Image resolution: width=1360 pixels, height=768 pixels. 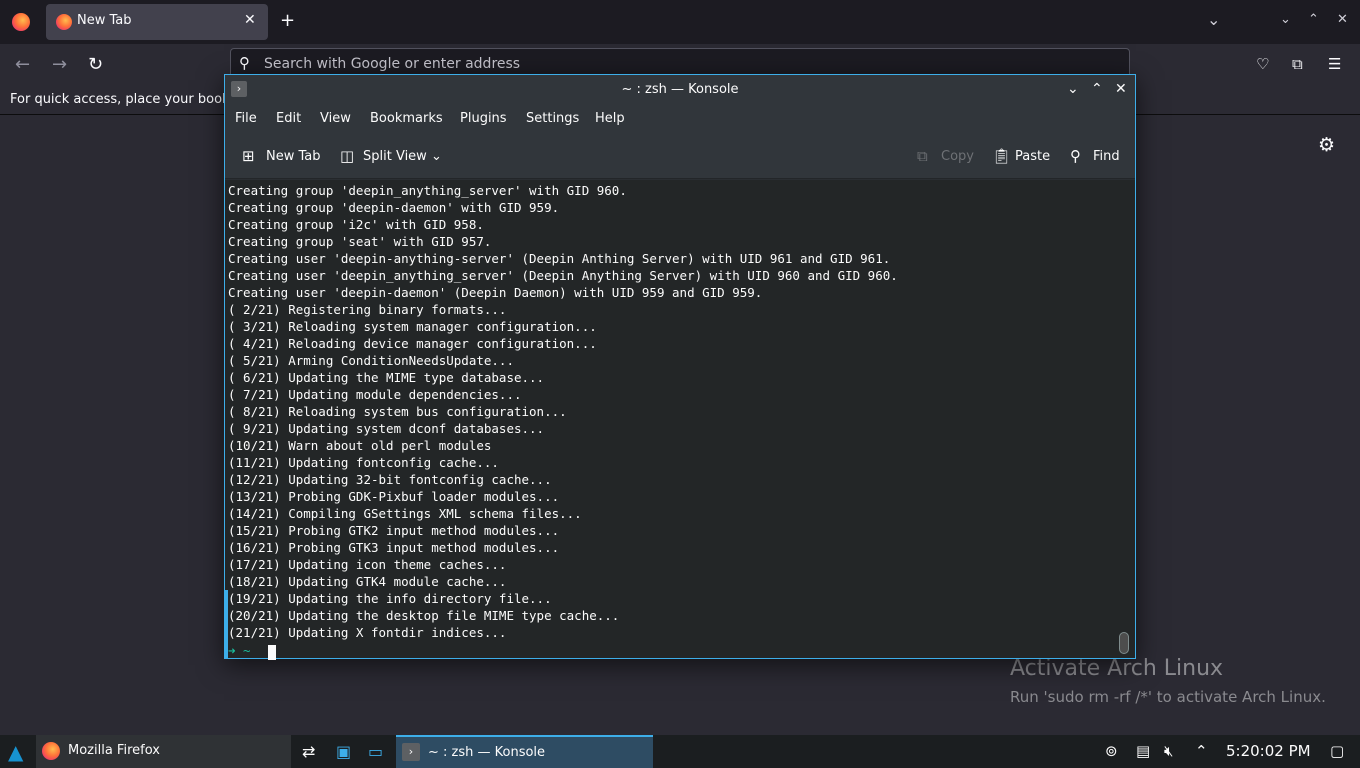 What do you see at coordinates (922, 156) in the screenshot?
I see `copy-icon: ⧉` at bounding box center [922, 156].